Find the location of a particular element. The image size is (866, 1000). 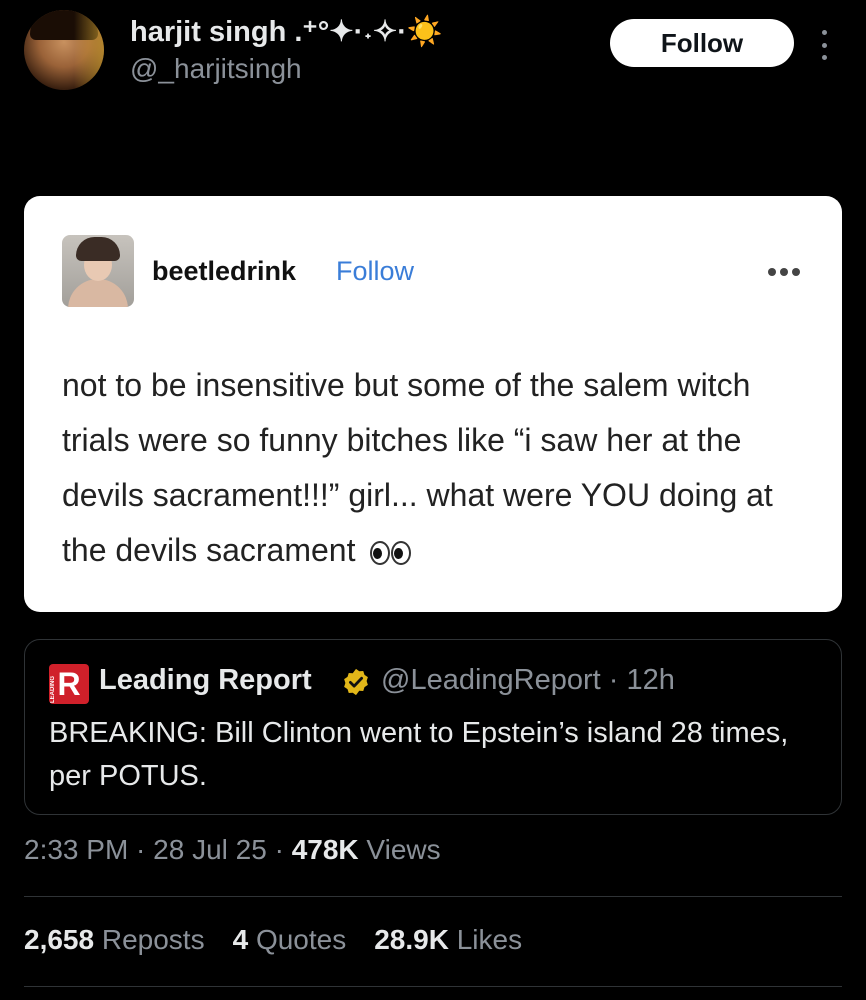

embedded-follow-link: Follow is located at coordinates (375, 271).